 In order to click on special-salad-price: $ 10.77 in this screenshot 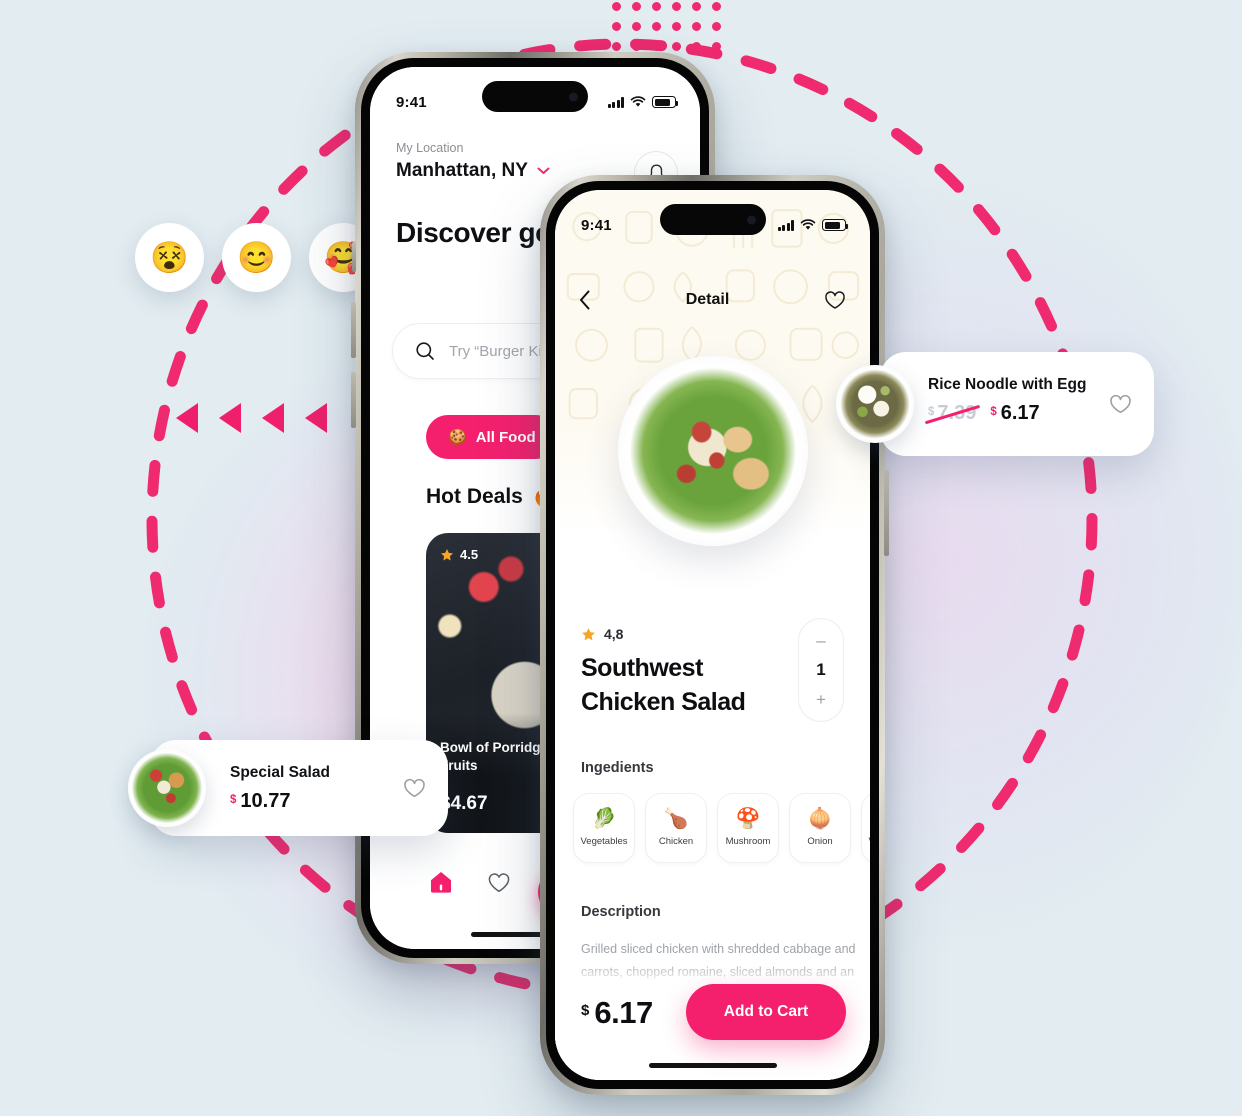, I will do `click(260, 801)`.